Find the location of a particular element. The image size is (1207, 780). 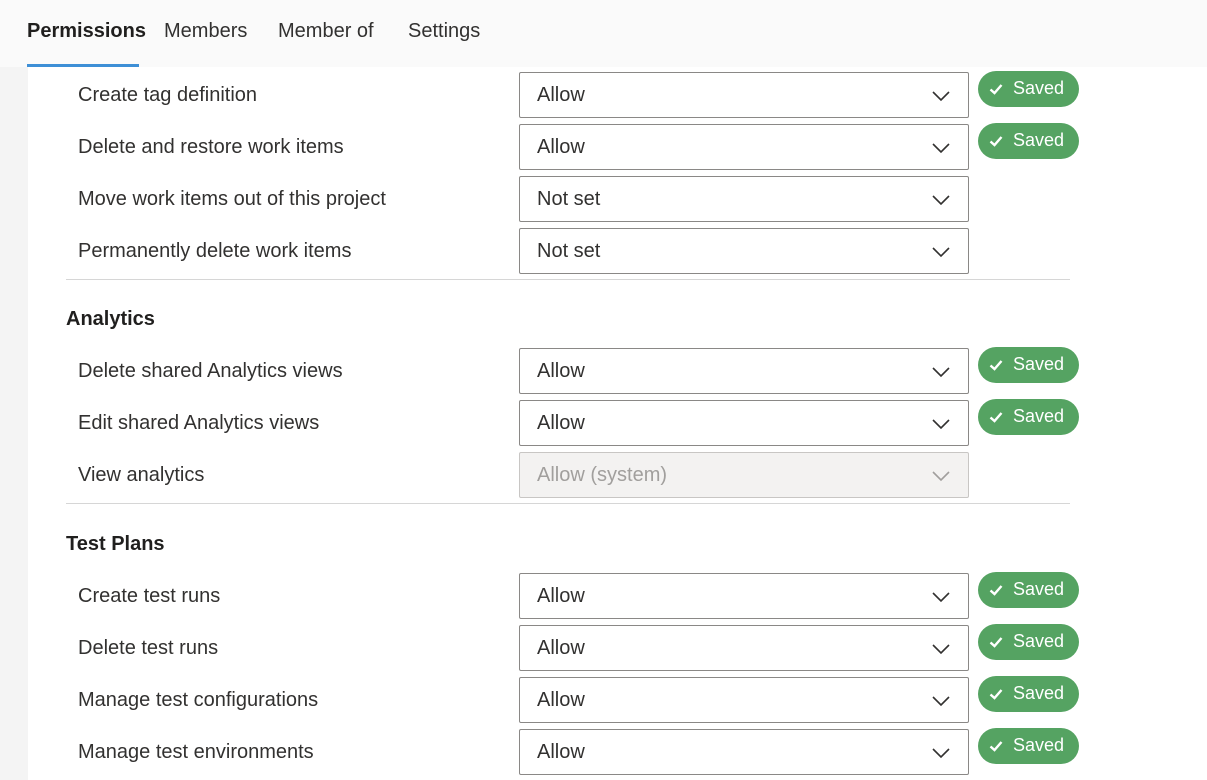

permission-label-delete-shared-analytics-views: Delete shared Analytics views is located at coordinates (210, 371).